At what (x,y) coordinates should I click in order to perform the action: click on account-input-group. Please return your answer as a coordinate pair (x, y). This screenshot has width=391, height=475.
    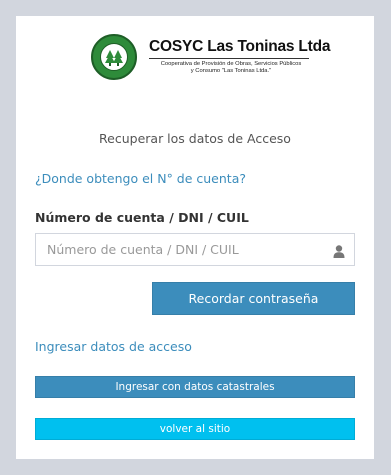
    Looking at the image, I should click on (195, 249).